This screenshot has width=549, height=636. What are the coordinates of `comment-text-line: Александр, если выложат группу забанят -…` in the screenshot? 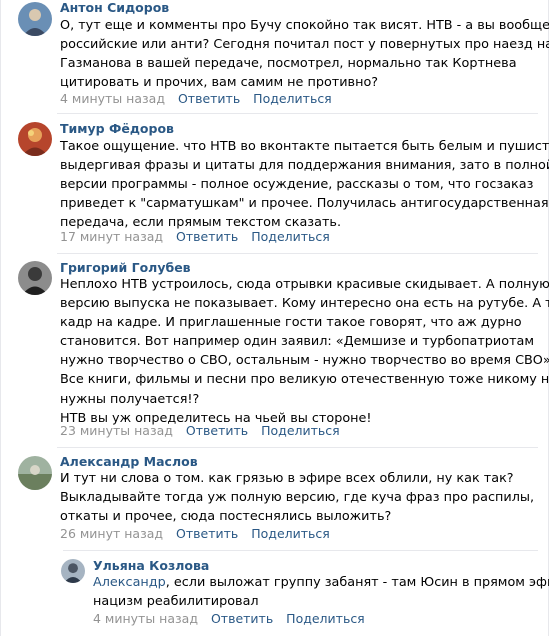 It's located at (321, 582).